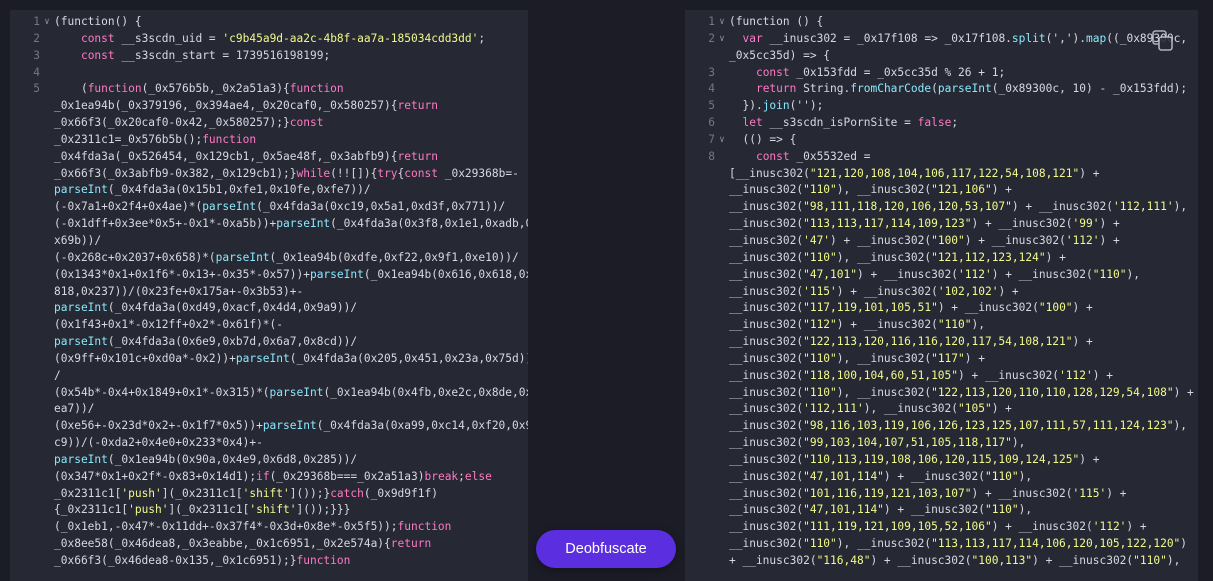  I want to click on copy-button, so click(1163, 41).